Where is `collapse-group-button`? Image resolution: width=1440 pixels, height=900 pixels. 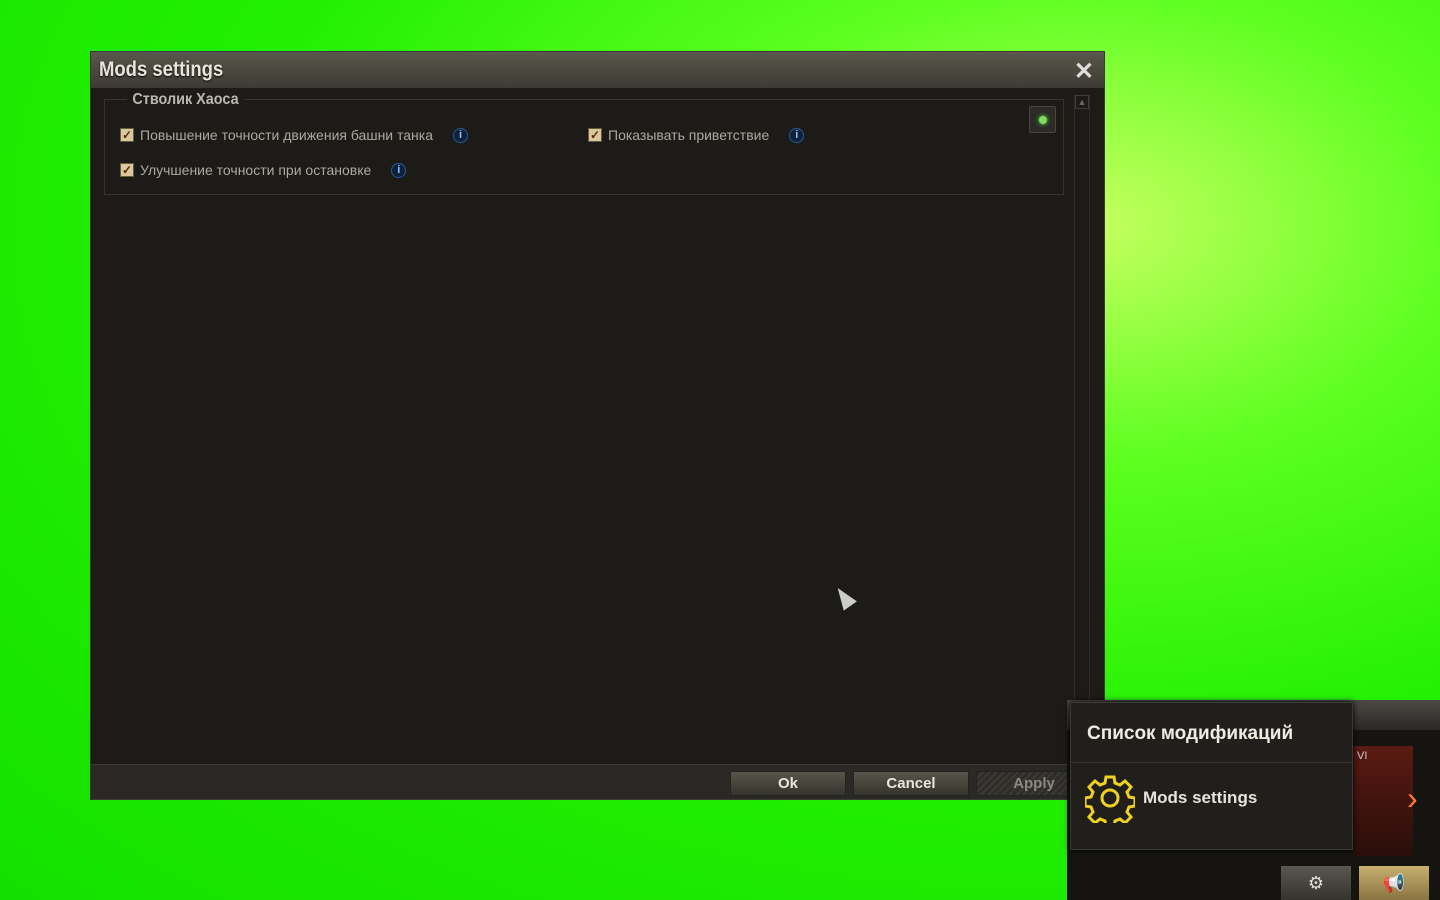 collapse-group-button is located at coordinates (1042, 119).